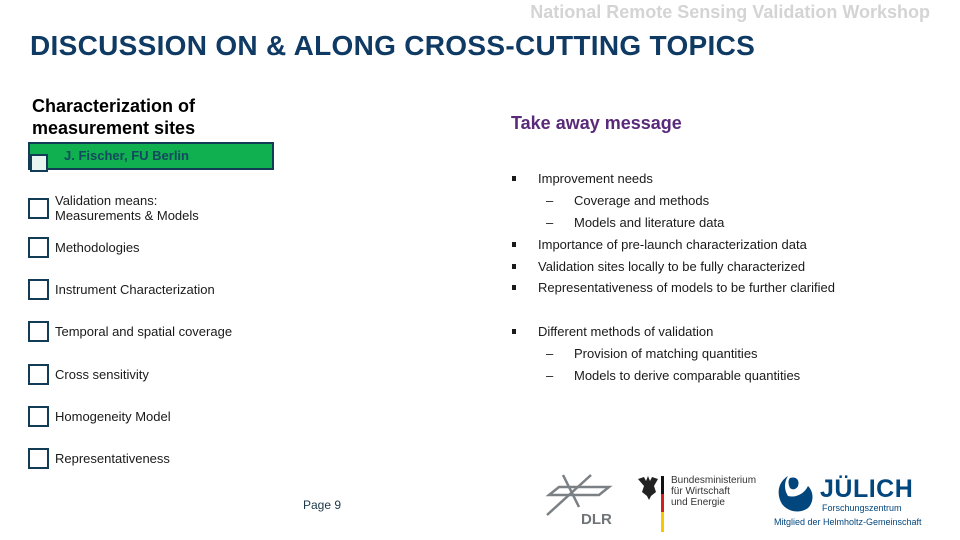  I want to click on topic-label: Instrument Characterization, so click(135, 289).